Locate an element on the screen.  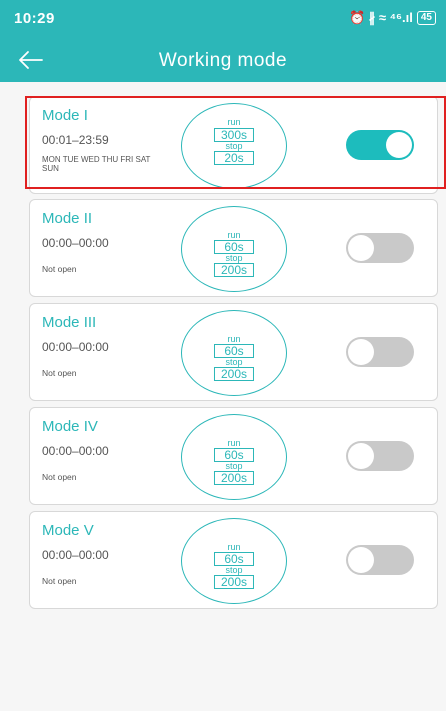
mode-name: Mode II is located at coordinates (67, 218).